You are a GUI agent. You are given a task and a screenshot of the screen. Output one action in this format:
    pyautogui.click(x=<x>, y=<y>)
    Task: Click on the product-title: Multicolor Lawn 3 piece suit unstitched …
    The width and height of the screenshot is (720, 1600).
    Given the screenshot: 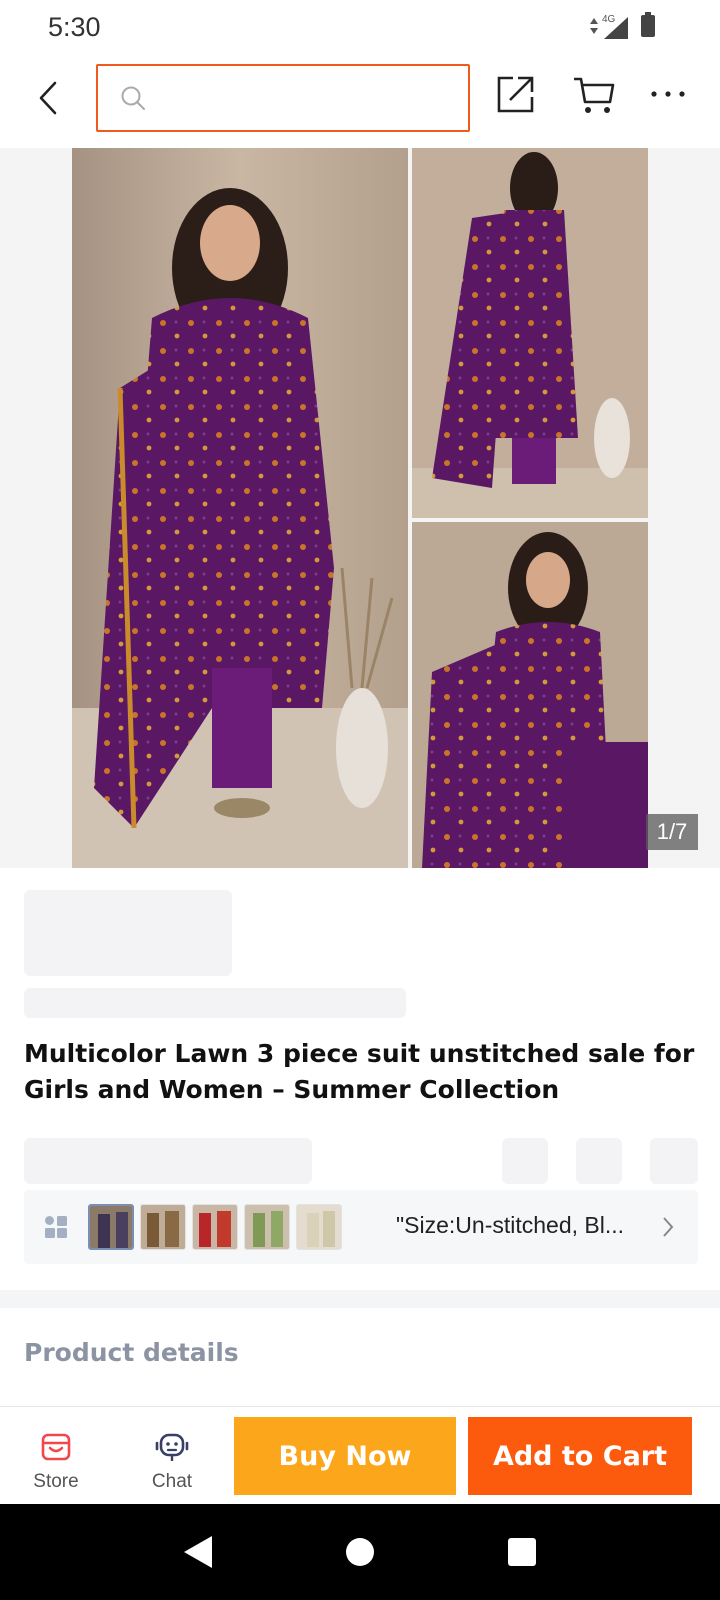 What is the action you would take?
    pyautogui.click(x=359, y=1071)
    